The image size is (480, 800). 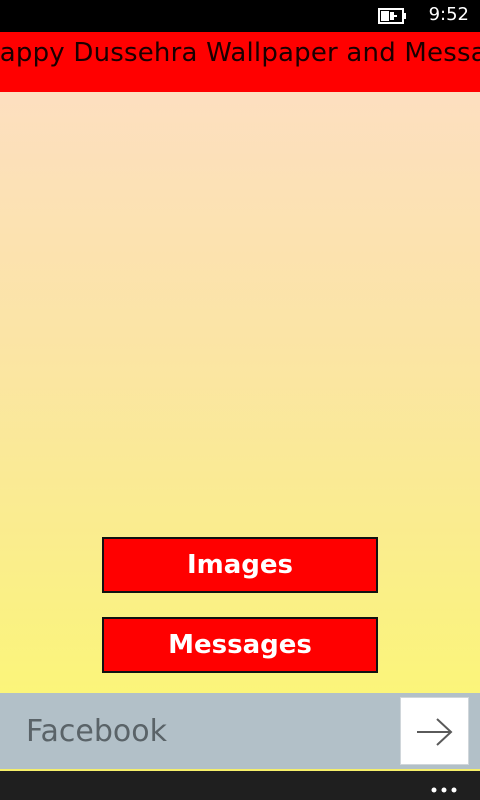 What do you see at coordinates (240, 785) in the screenshot?
I see `app-bar` at bounding box center [240, 785].